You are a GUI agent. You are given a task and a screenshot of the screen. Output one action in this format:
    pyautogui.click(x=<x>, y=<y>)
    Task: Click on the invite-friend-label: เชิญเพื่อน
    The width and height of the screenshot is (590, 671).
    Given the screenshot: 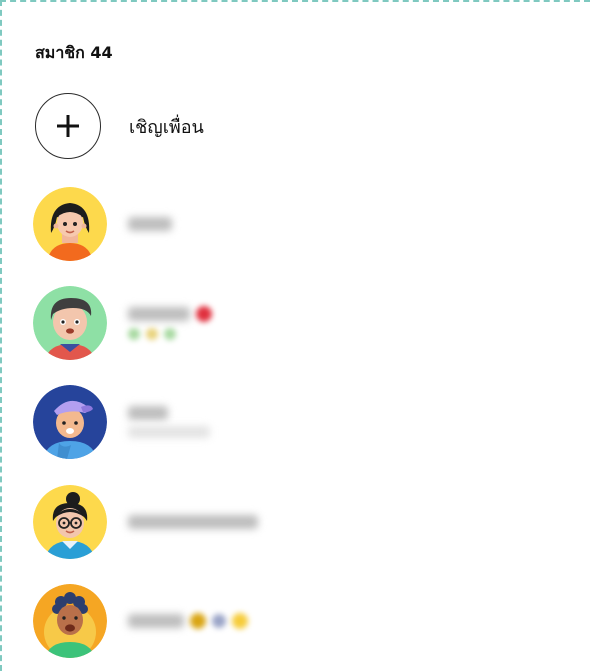 What is the action you would take?
    pyautogui.click(x=166, y=127)
    